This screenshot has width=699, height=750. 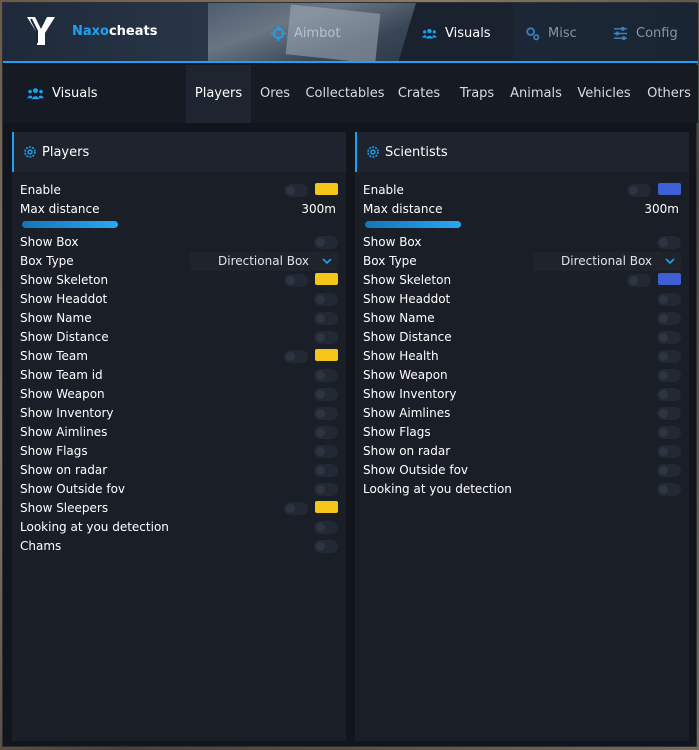 I want to click on subtab-animals: Animals, so click(x=536, y=94).